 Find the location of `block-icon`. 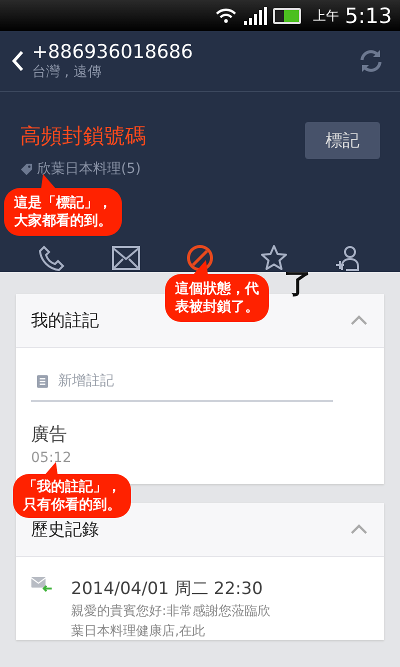

block-icon is located at coordinates (200, 258).